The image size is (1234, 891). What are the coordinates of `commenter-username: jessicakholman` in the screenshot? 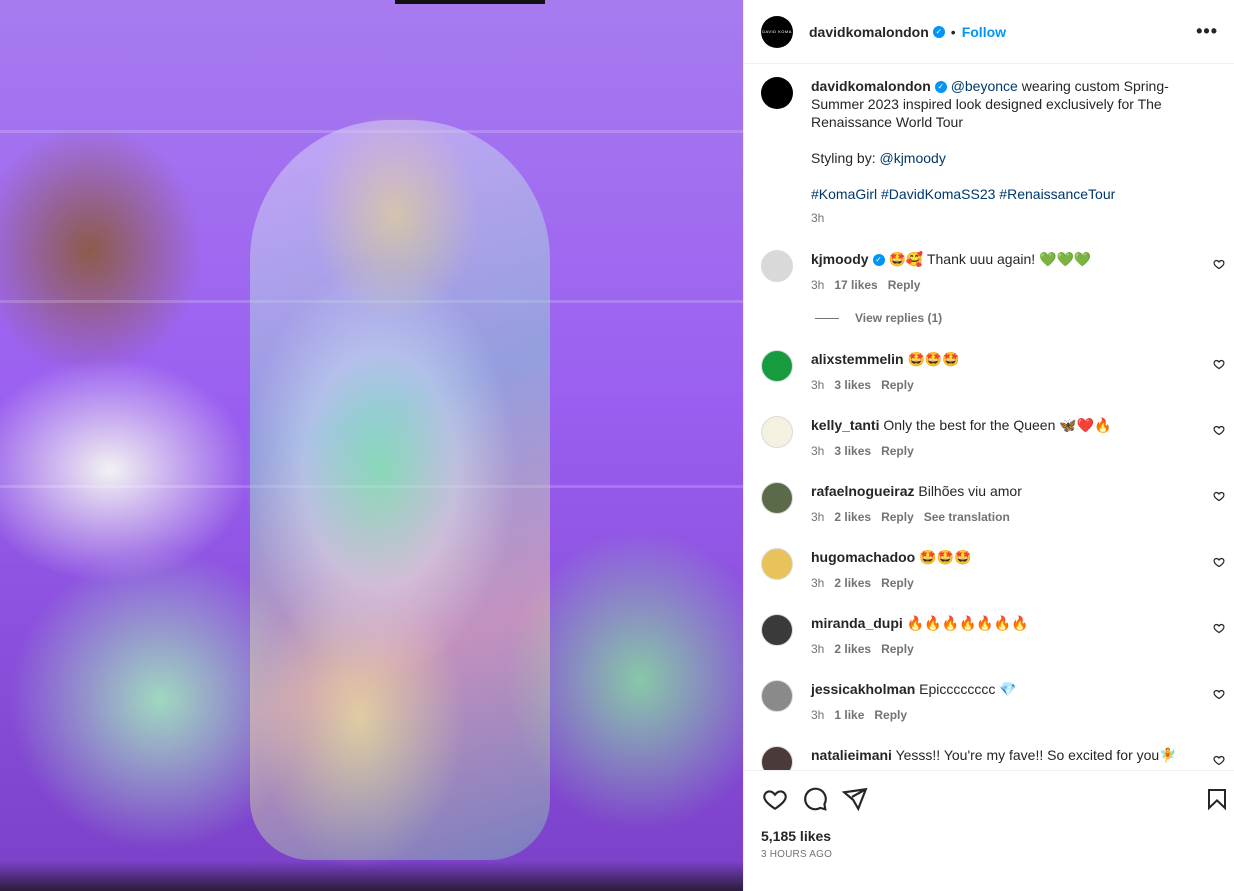 It's located at (863, 689).